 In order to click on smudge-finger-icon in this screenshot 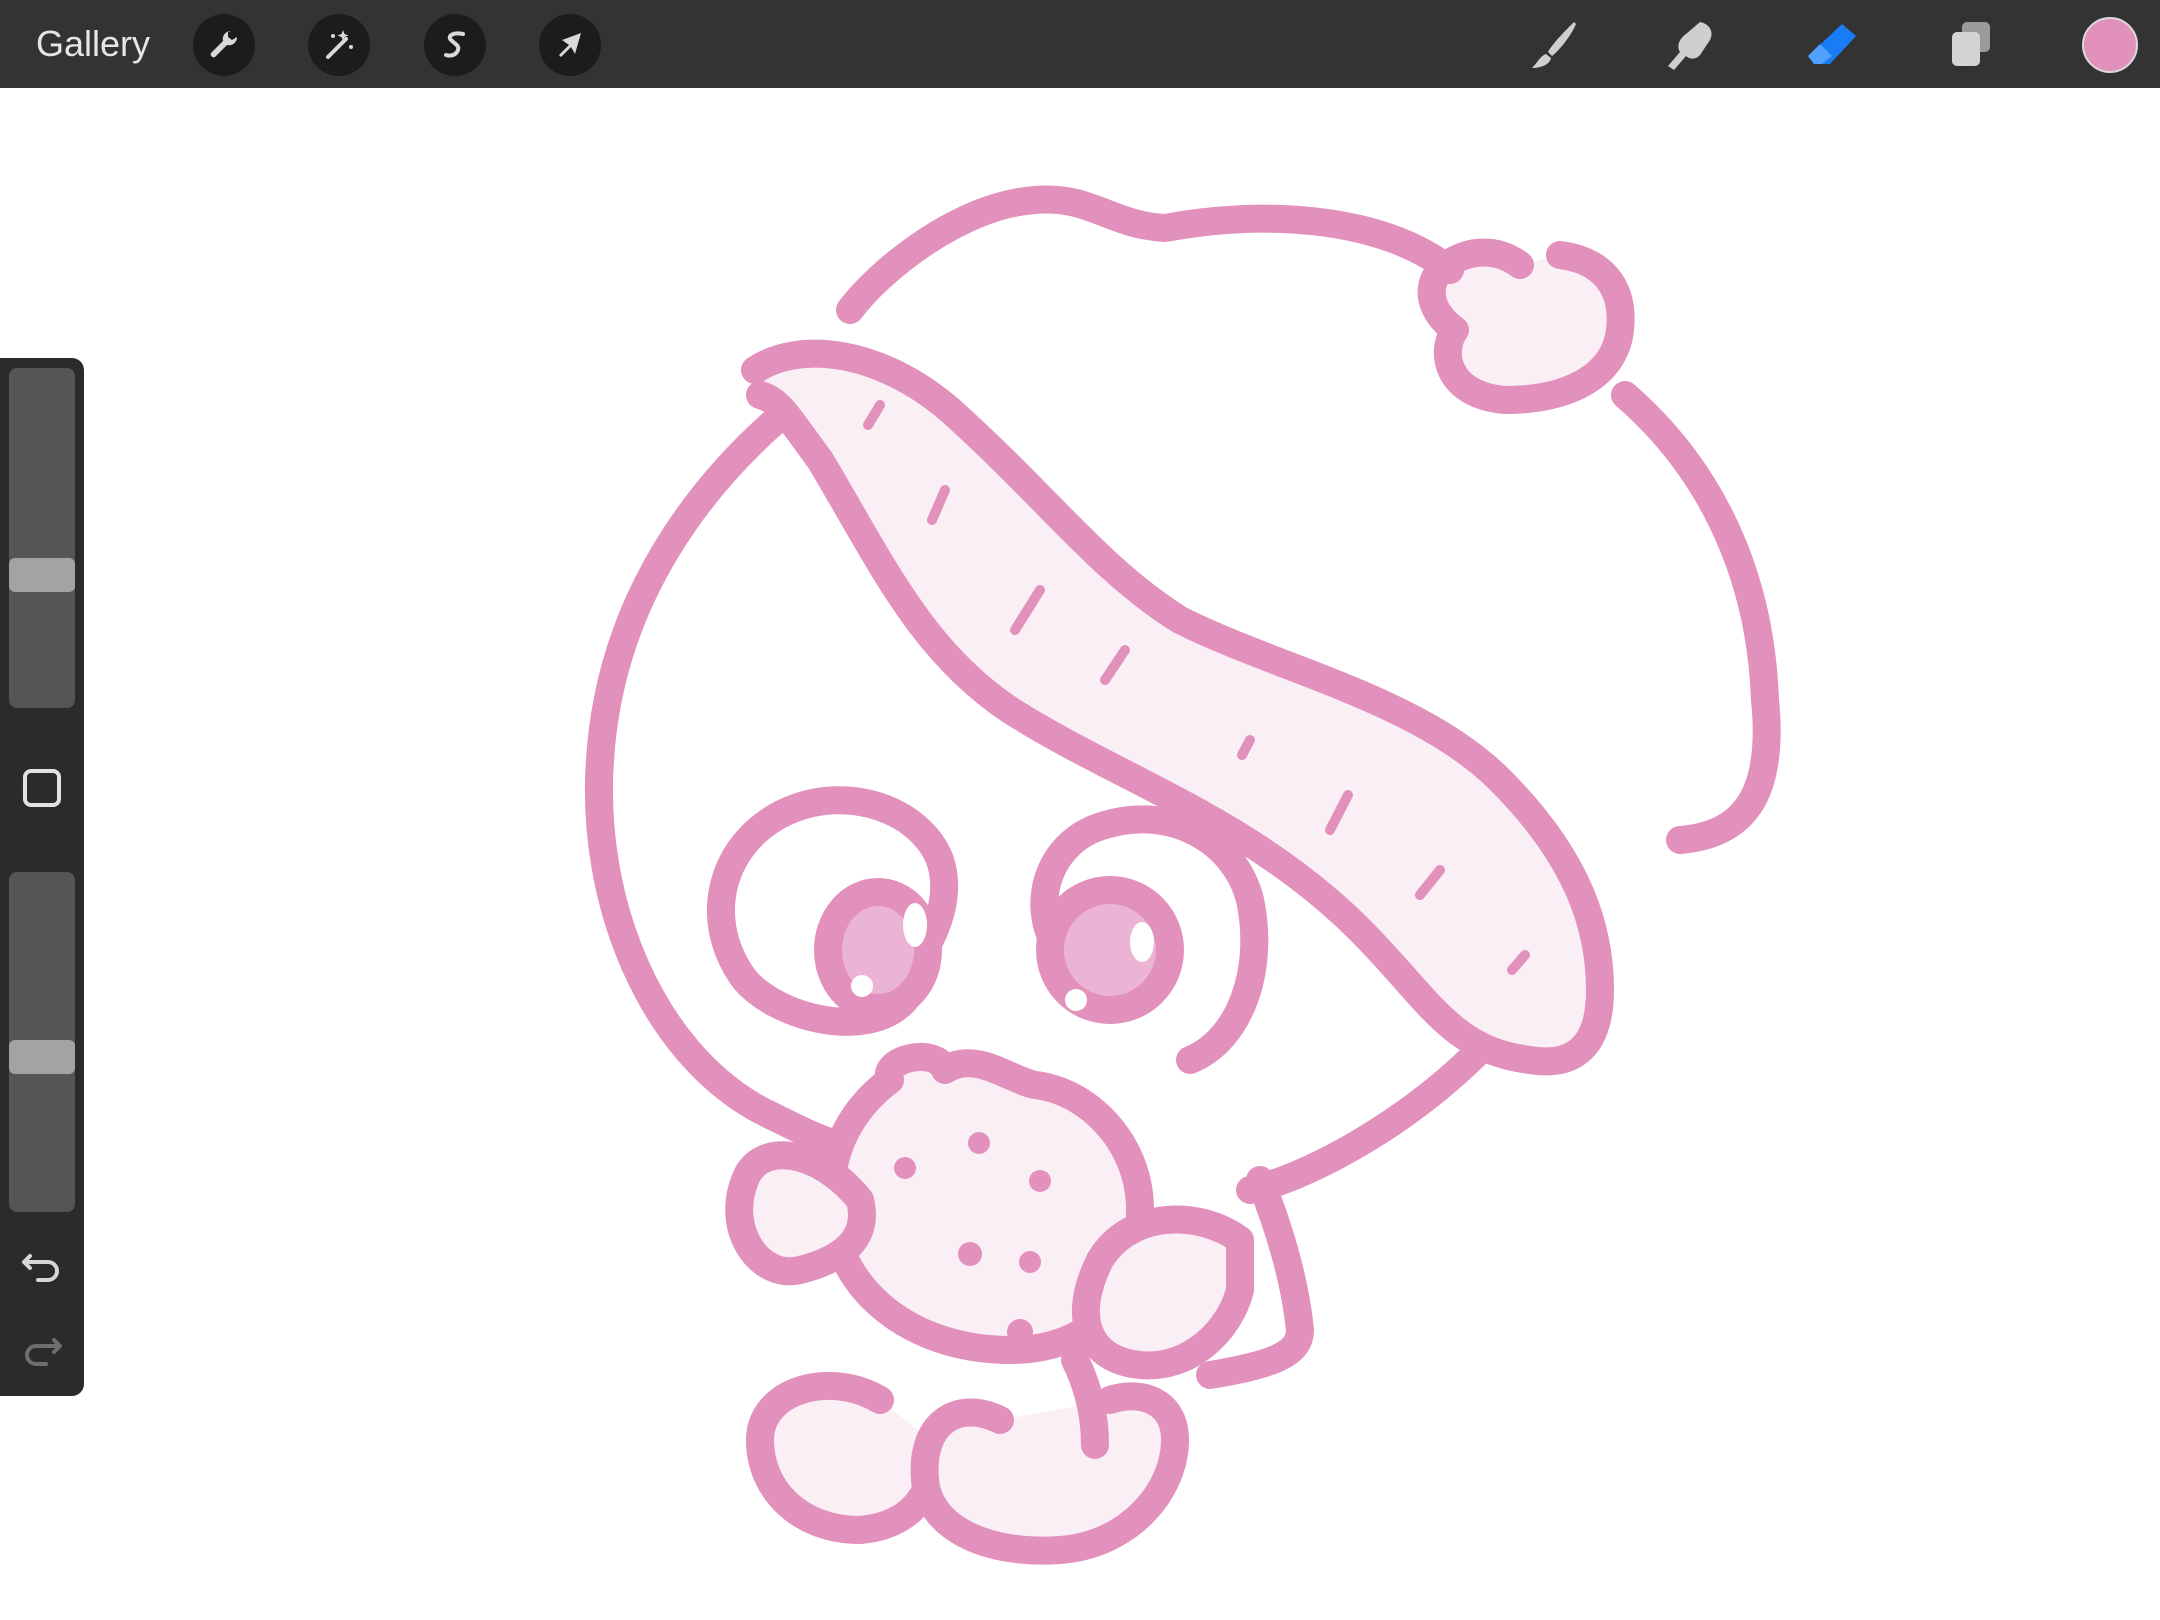, I will do `click(1690, 46)`.